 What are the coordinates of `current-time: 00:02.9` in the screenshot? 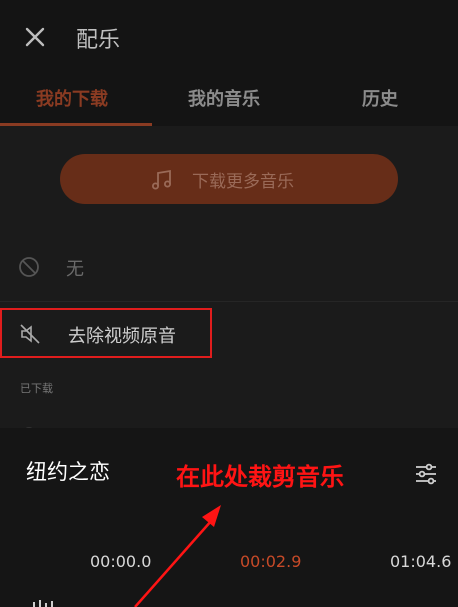 It's located at (271, 561).